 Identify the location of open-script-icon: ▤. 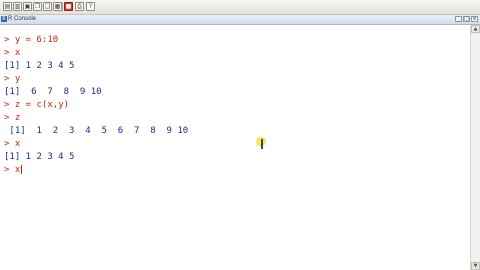
(7, 6).